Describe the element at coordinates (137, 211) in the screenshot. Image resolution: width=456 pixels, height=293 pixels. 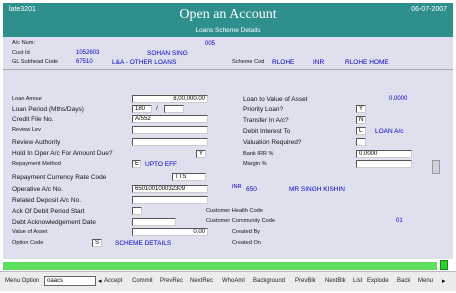
I see `ack-debit-period-input` at that location.